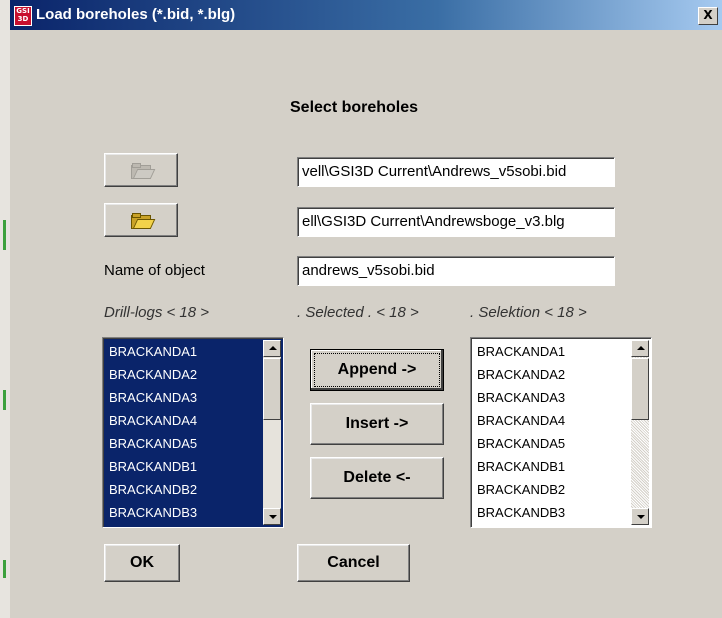 This screenshot has width=722, height=618. I want to click on cancel-button: Cancel, so click(353, 563).